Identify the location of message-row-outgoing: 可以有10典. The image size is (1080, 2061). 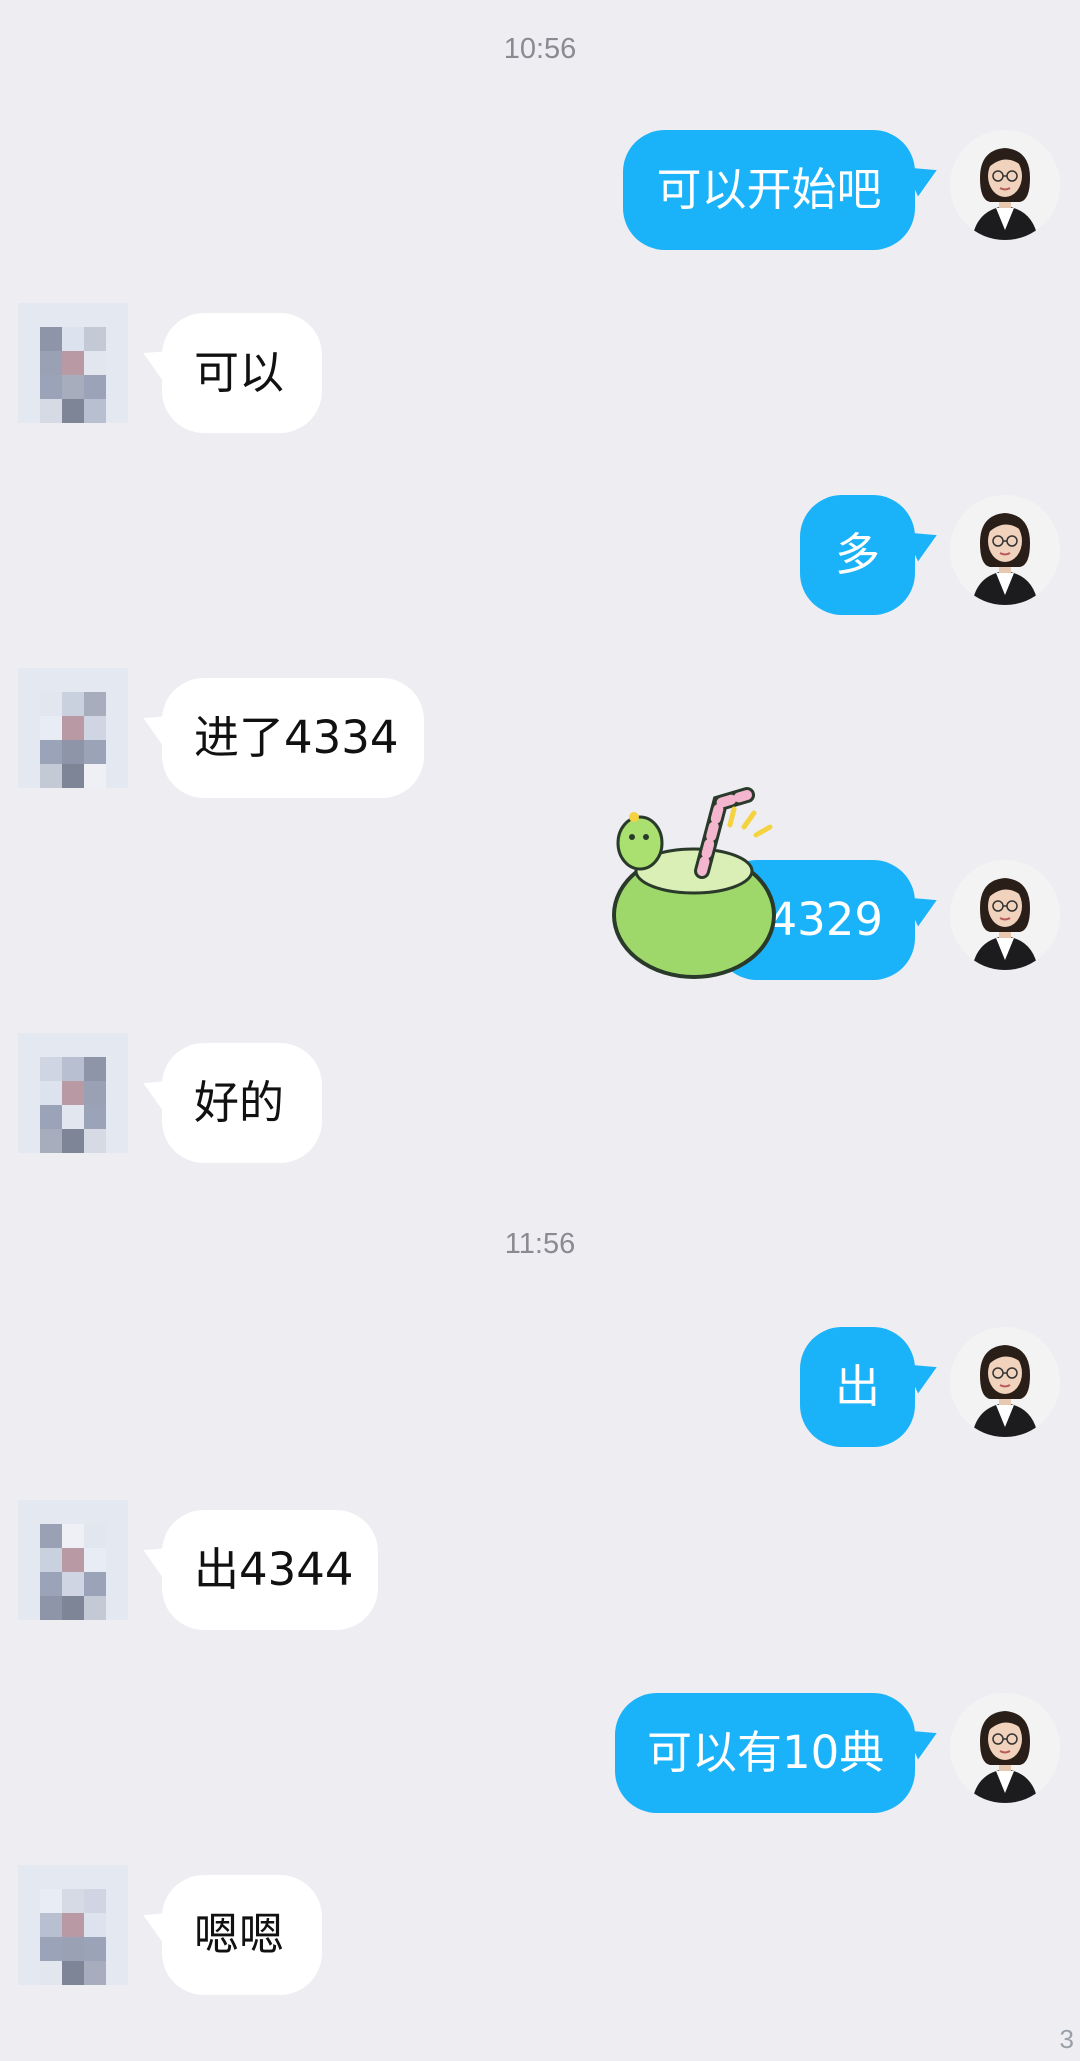
(540, 1758).